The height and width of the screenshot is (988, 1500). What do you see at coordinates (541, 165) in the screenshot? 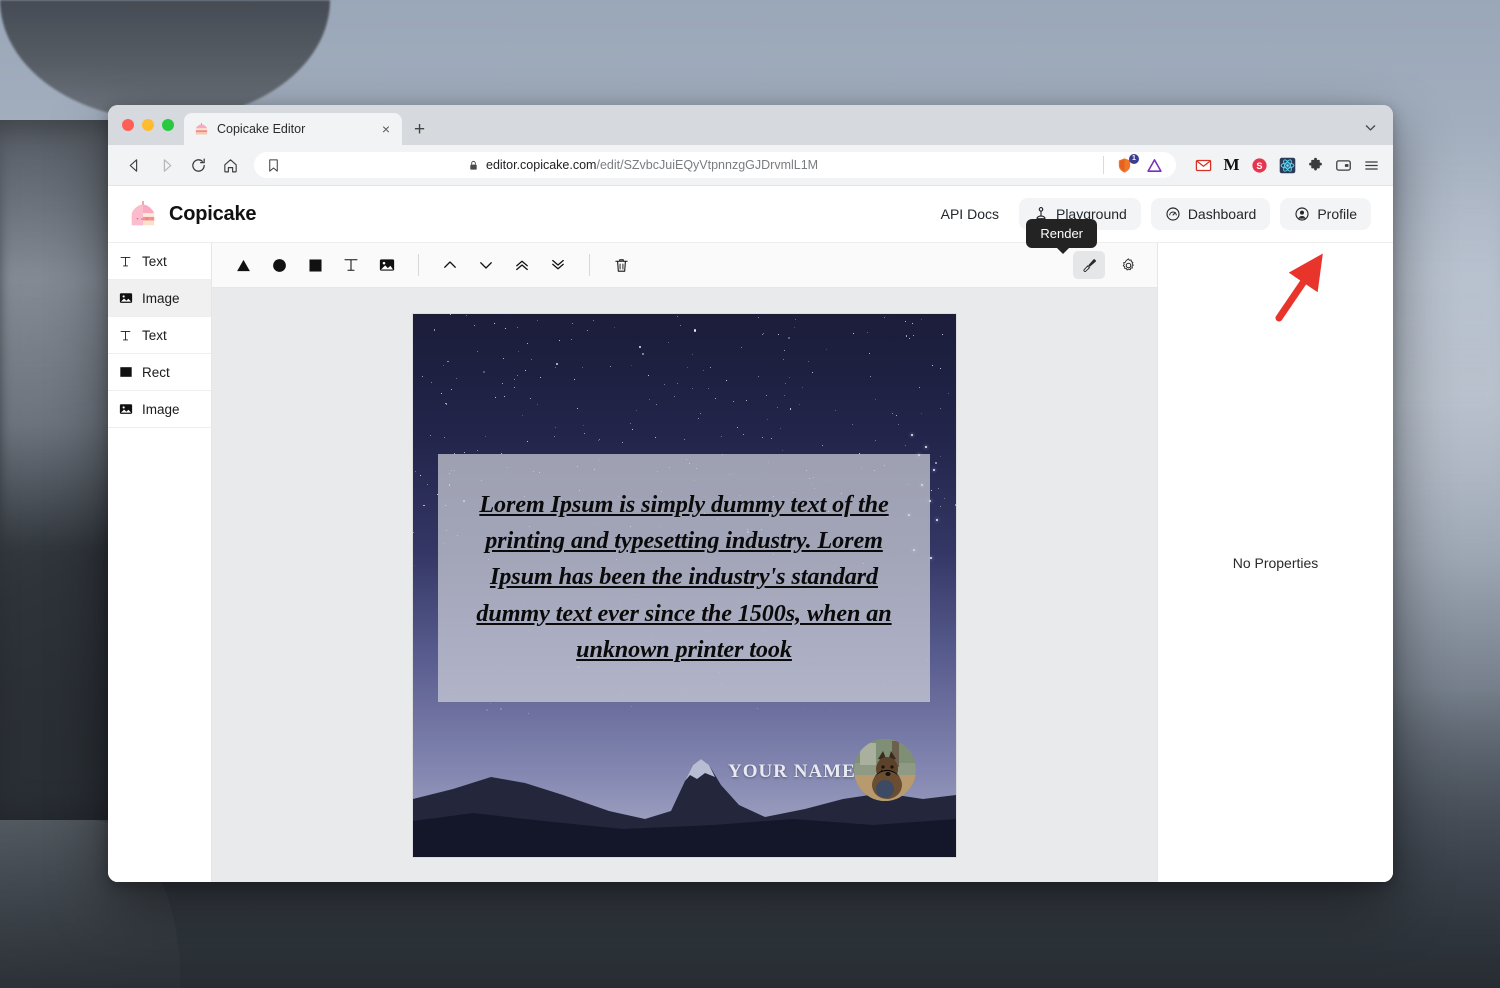
I see `url-host: editor.copicake.com` at bounding box center [541, 165].